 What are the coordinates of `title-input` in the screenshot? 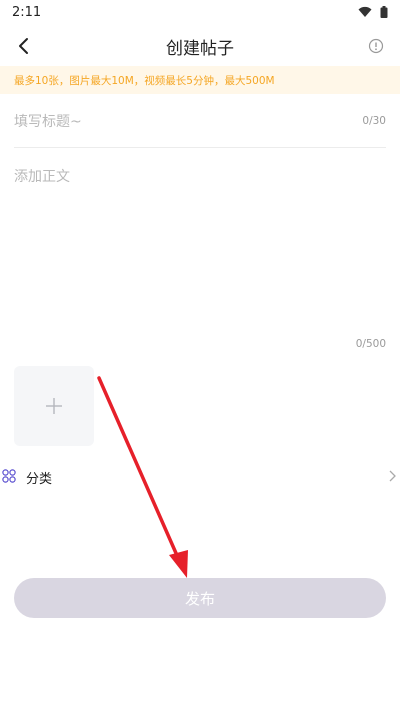 It's located at (174, 122).